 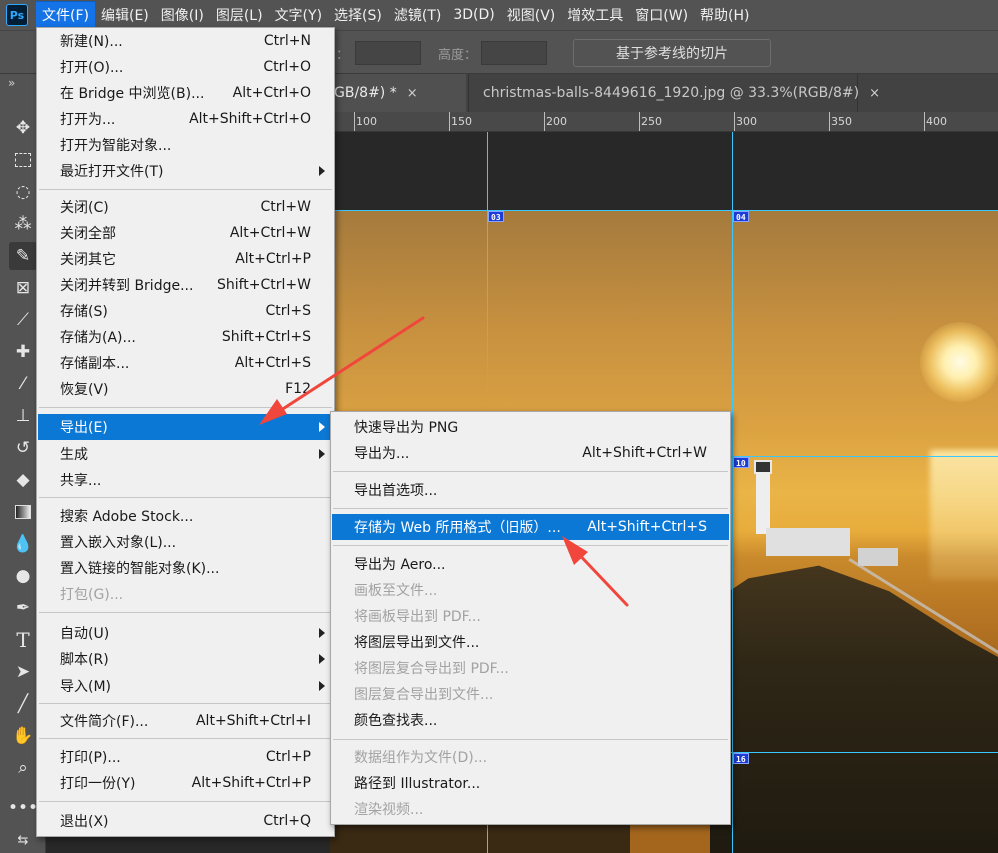 What do you see at coordinates (23, 736) in the screenshot?
I see `hand-tool-icon: ✋` at bounding box center [23, 736].